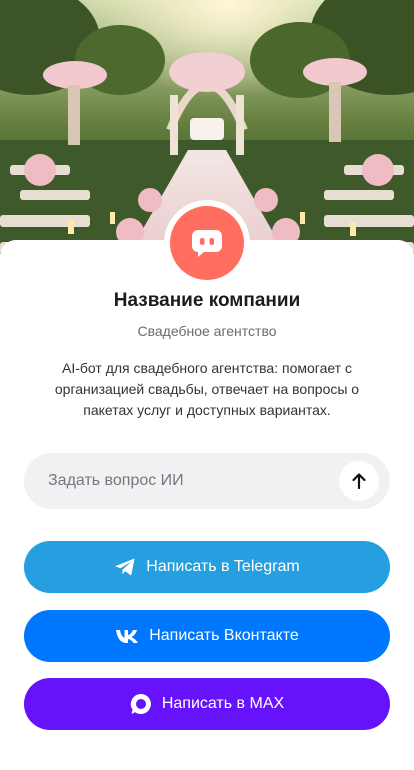  I want to click on telegram-icon, so click(125, 567).